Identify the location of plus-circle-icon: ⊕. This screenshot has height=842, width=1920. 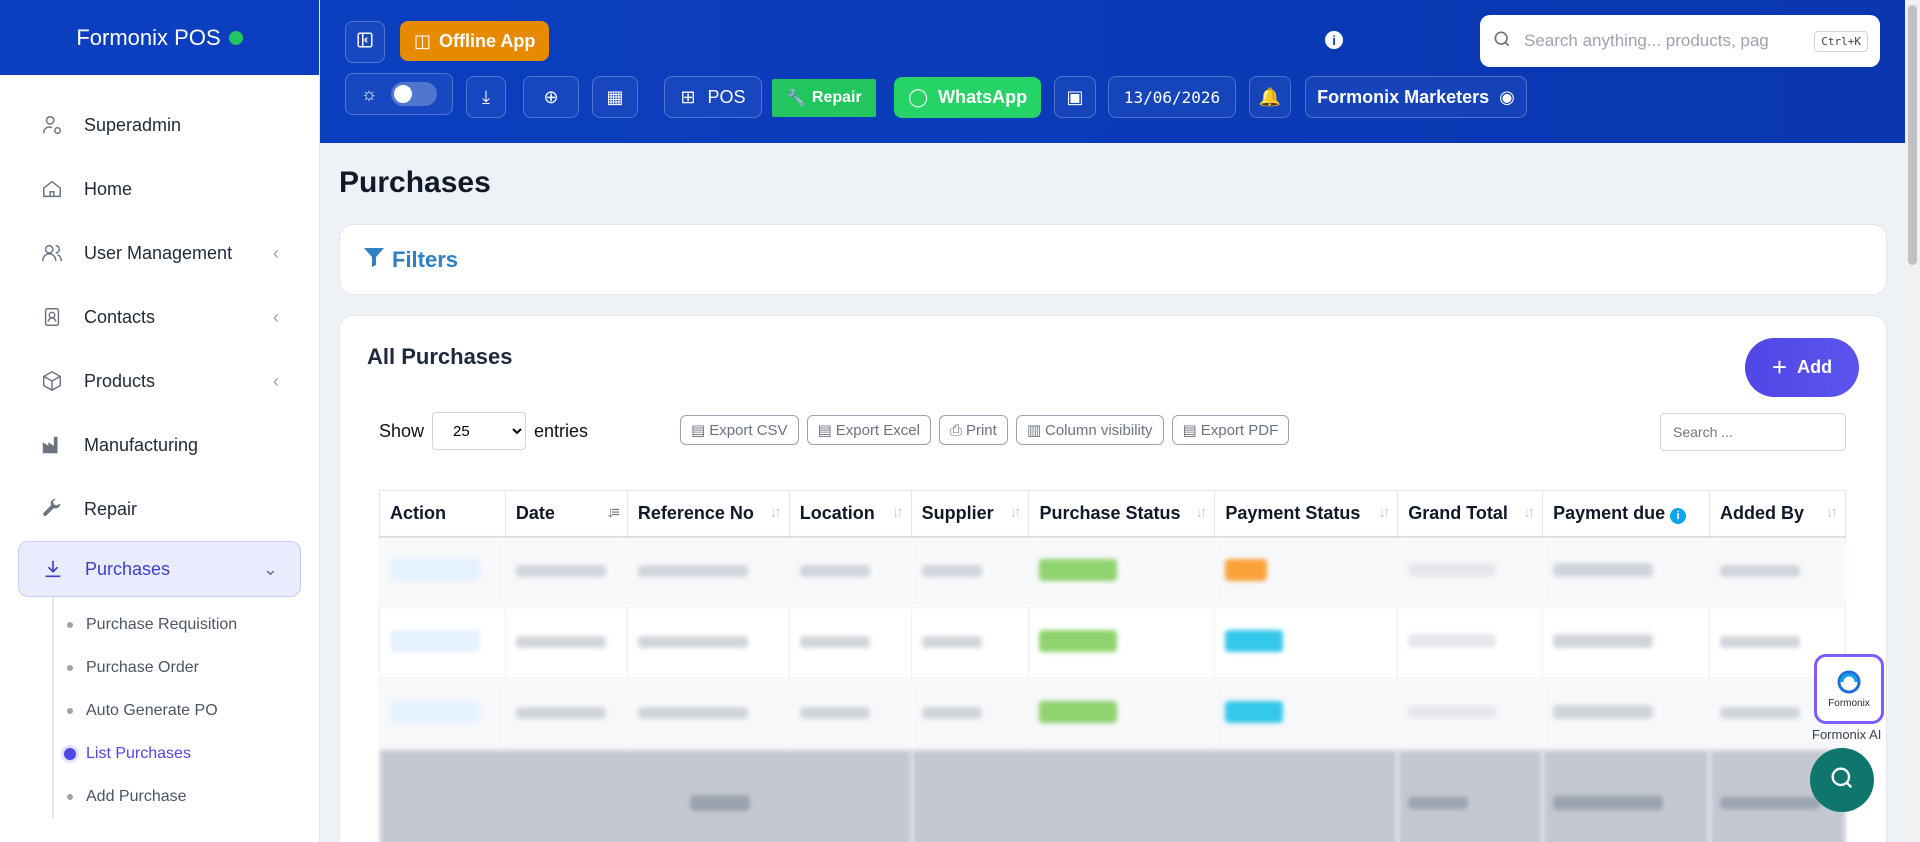
(551, 96).